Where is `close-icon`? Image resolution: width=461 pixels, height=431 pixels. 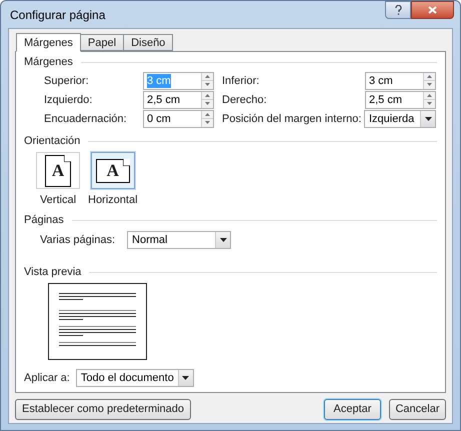 close-icon is located at coordinates (432, 10).